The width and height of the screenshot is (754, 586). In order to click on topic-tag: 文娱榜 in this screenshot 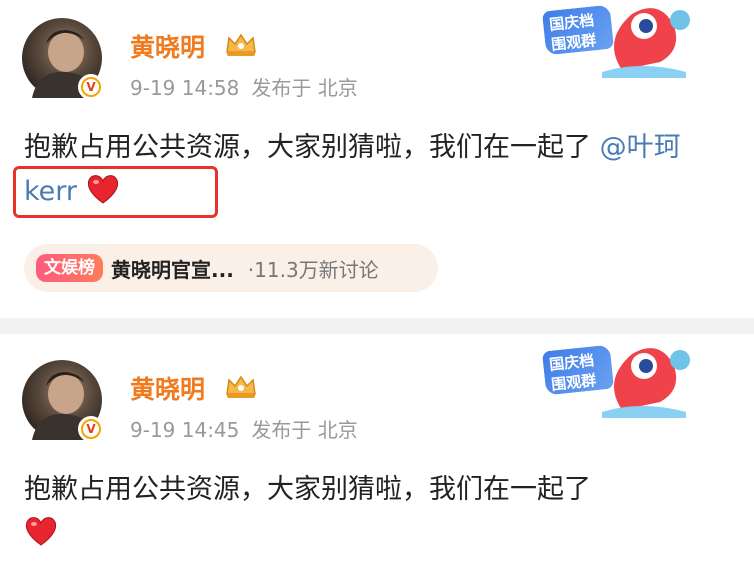, I will do `click(69, 268)`.